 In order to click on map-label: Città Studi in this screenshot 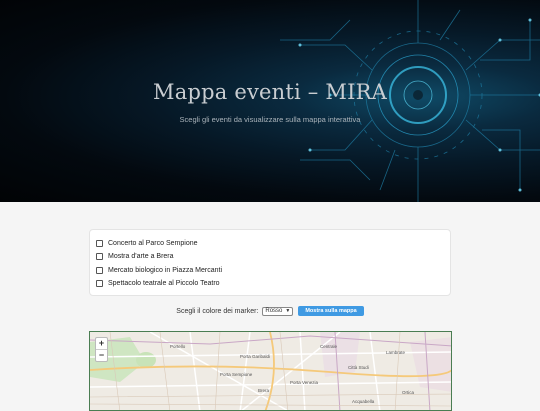, I will do `click(358, 367)`.